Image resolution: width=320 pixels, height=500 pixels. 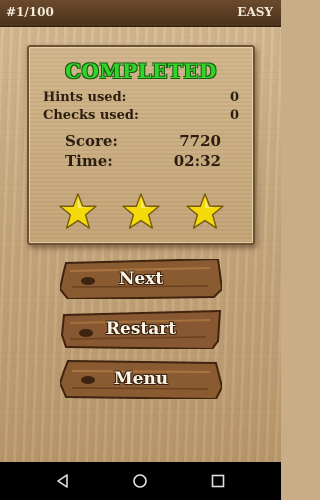 I want to click on checks-label: Checks used:, so click(x=91, y=115).